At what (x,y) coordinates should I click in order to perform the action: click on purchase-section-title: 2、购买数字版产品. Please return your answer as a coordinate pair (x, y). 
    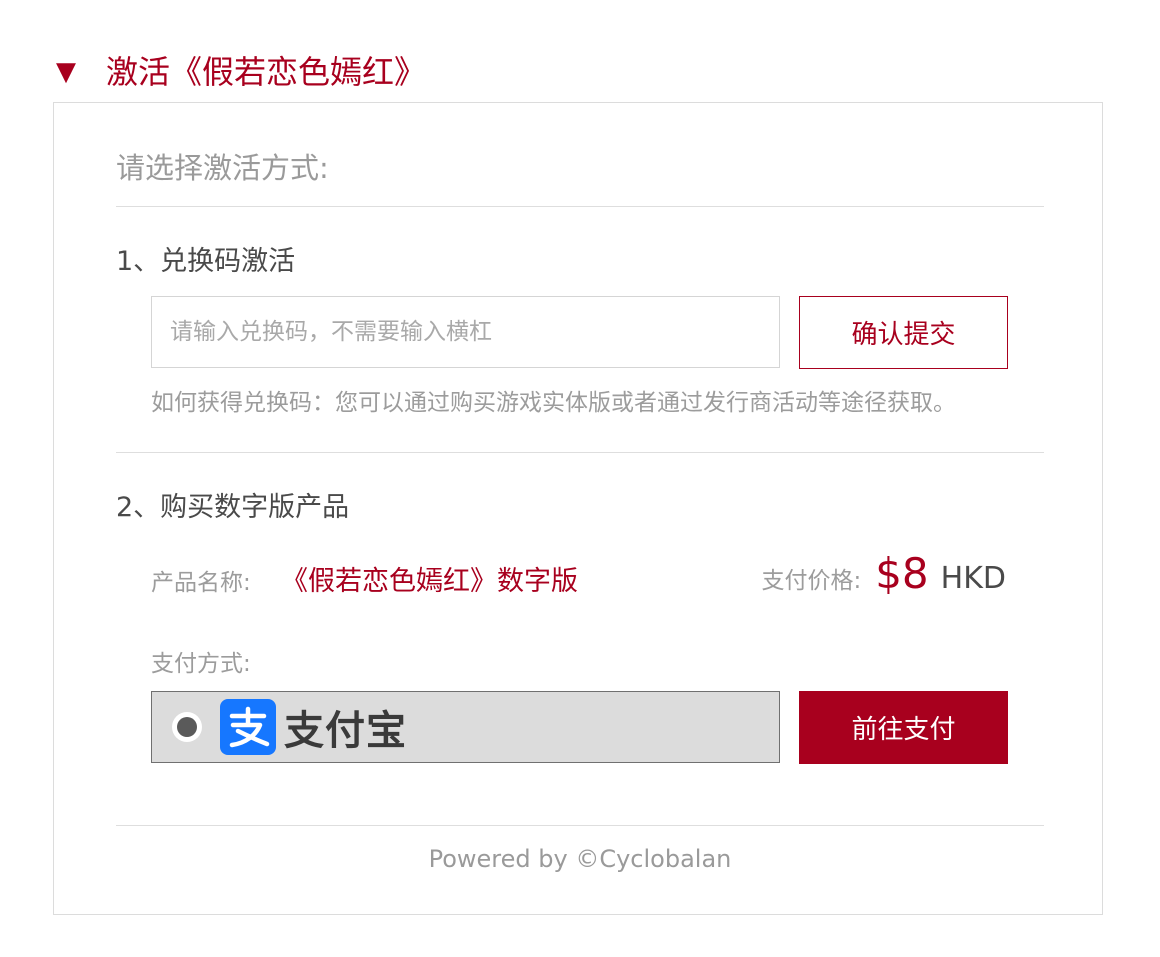
    Looking at the image, I should click on (233, 507).